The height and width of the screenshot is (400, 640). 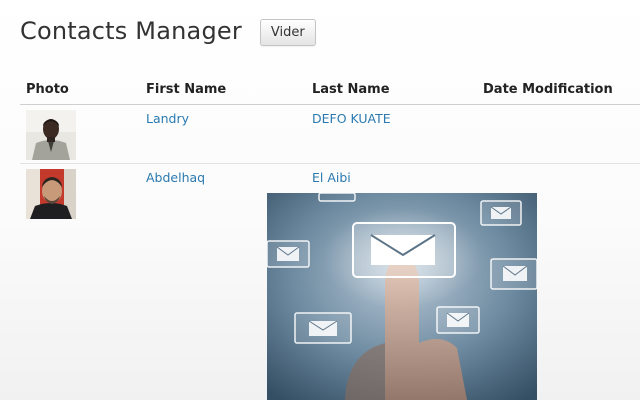 I want to click on column-header-photo: Photo, so click(x=80, y=90).